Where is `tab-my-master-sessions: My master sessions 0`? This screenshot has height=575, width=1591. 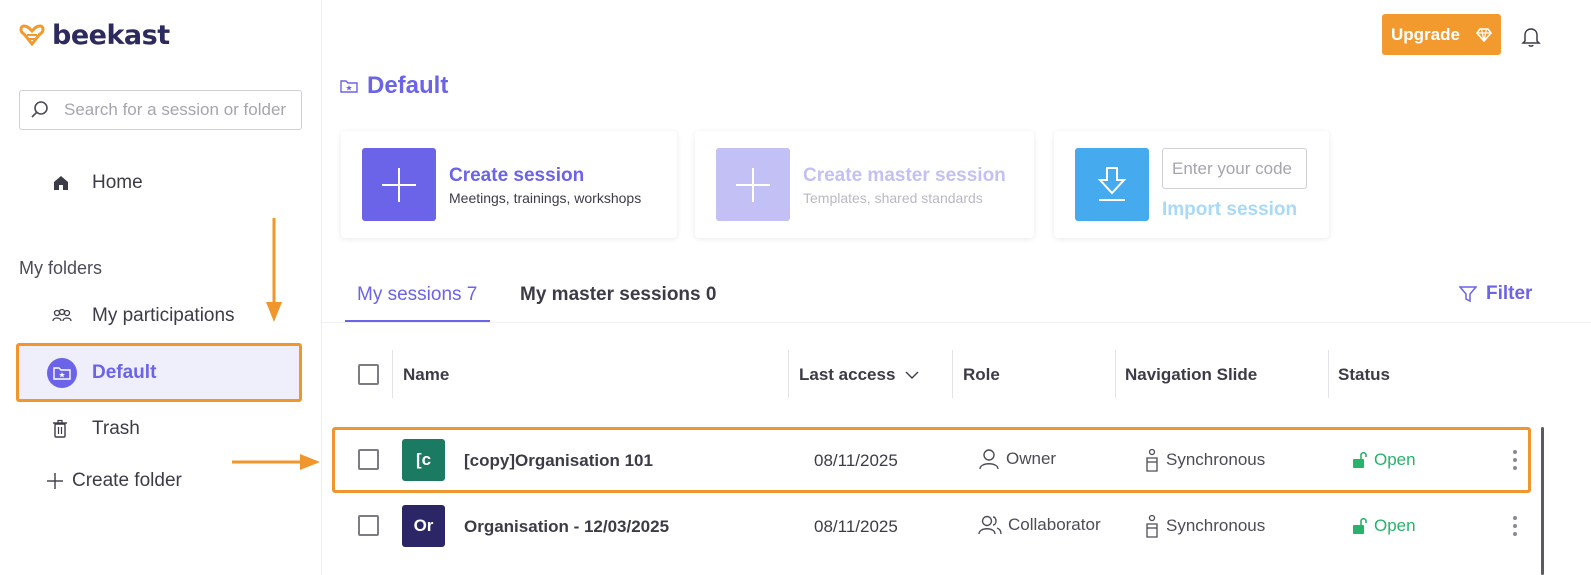 tab-my-master-sessions: My master sessions 0 is located at coordinates (618, 295).